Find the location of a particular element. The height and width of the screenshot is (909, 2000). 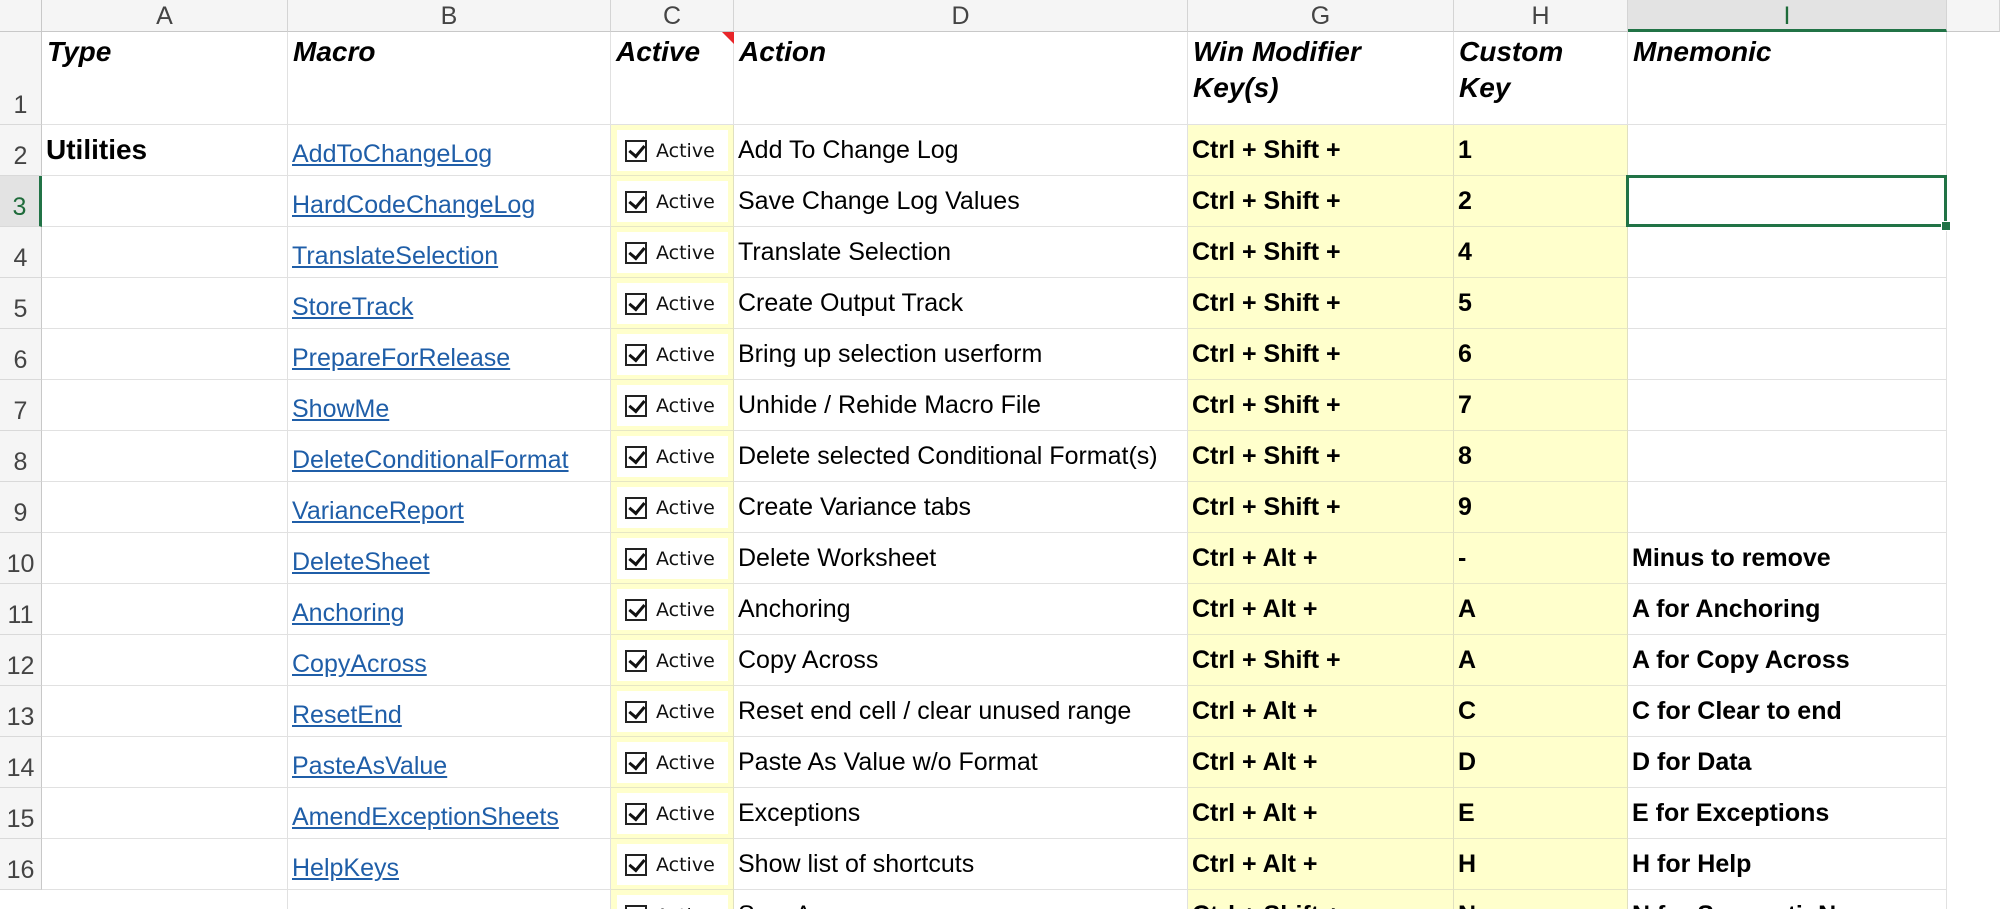

row-header-9: 9 is located at coordinates (21, 507).